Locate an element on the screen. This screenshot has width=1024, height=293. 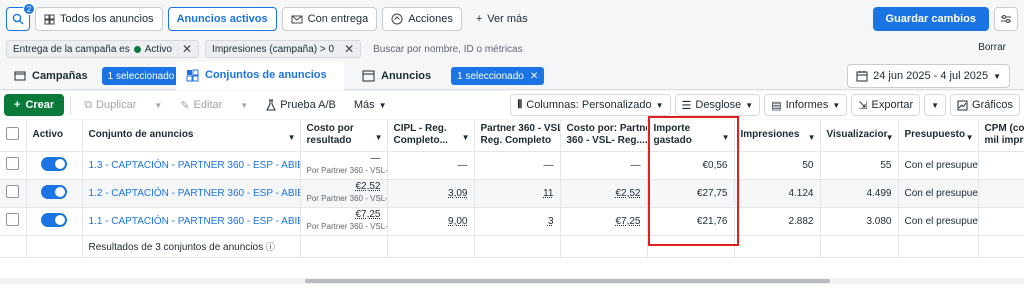
create-button: + Crear is located at coordinates (34, 105).